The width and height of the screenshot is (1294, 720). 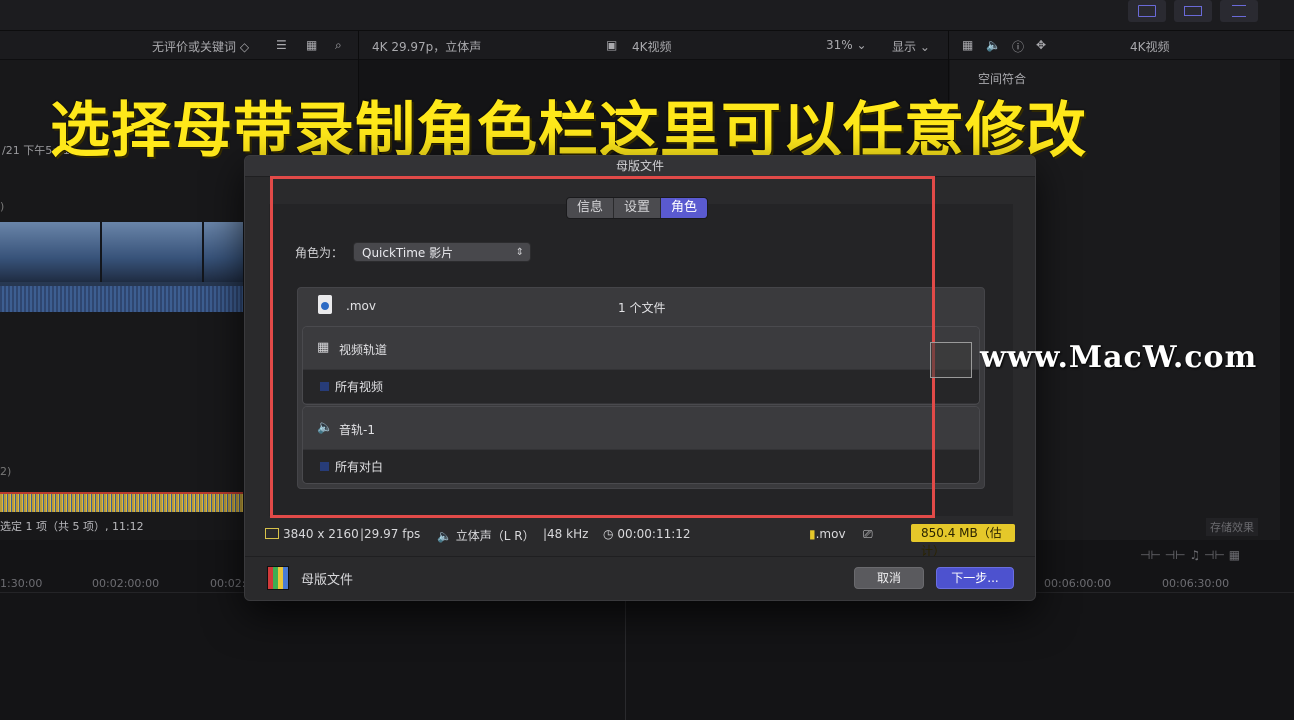 I want to click on display-popup: 显示 ⌄, so click(x=911, y=46).